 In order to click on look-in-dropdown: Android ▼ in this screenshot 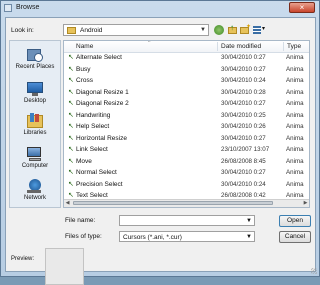, I will do `click(136, 30)`.